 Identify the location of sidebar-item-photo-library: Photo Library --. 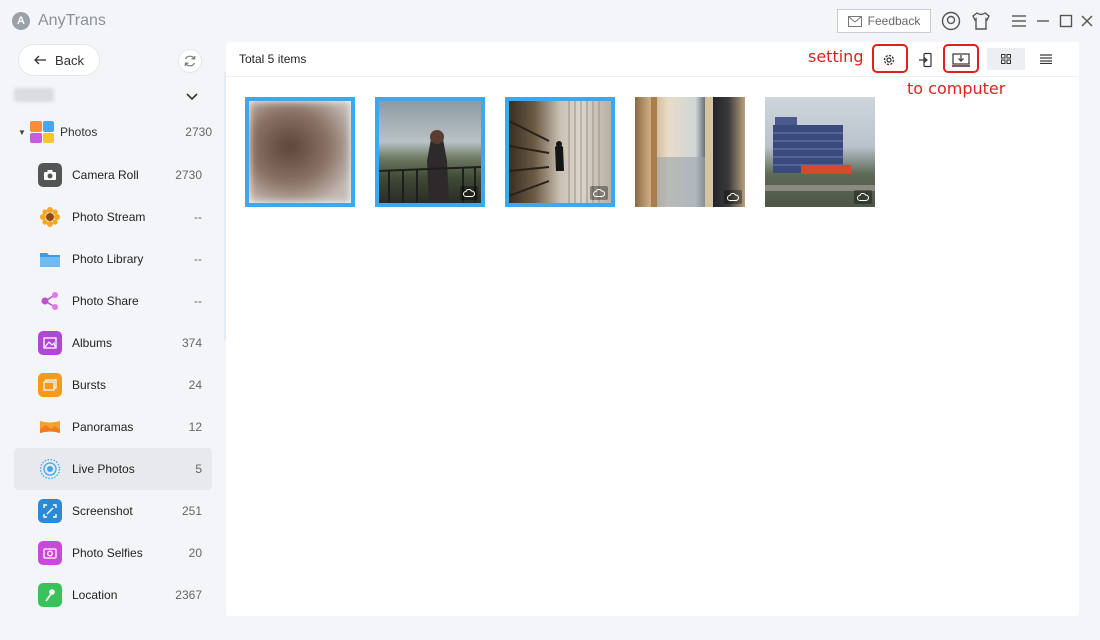
(113, 259).